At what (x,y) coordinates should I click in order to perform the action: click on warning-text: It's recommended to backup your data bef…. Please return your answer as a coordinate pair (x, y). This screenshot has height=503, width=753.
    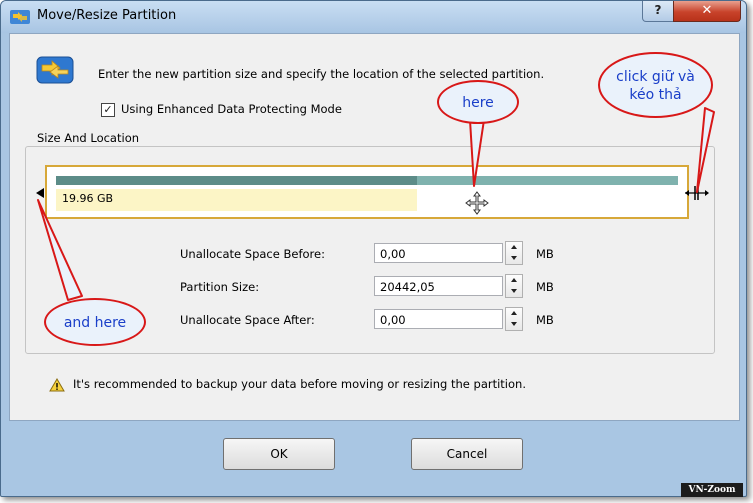
    Looking at the image, I should click on (299, 384).